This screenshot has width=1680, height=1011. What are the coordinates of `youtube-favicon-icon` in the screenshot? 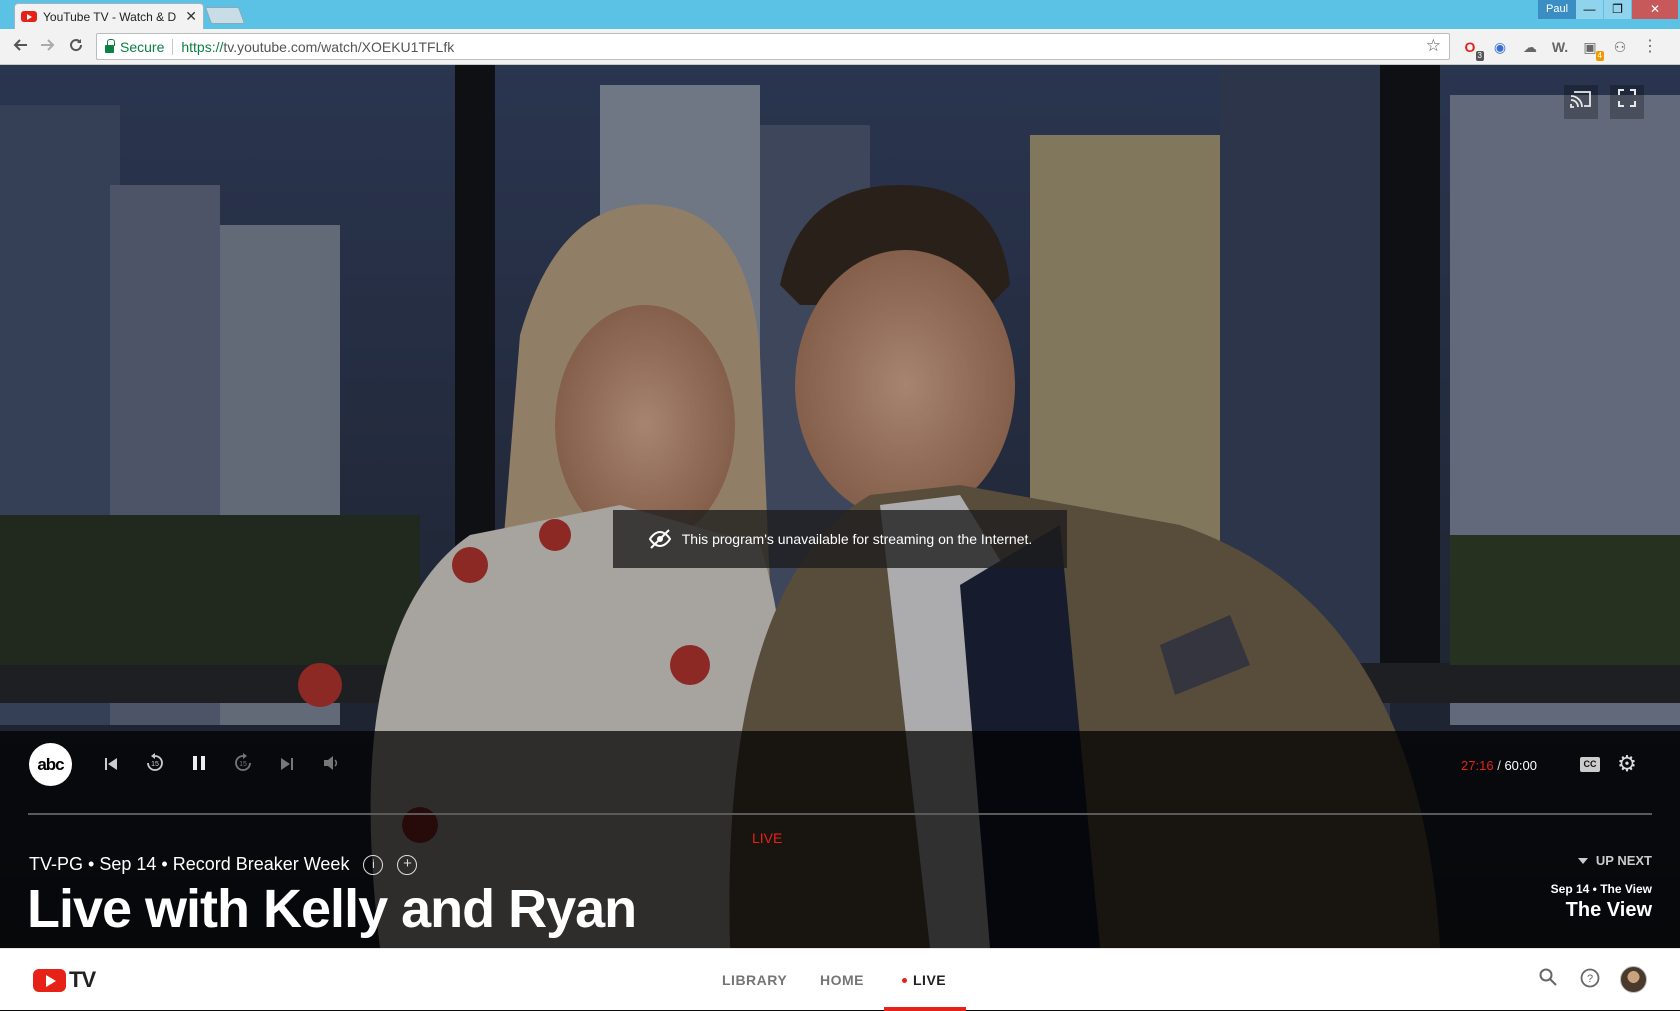 It's located at (29, 16).